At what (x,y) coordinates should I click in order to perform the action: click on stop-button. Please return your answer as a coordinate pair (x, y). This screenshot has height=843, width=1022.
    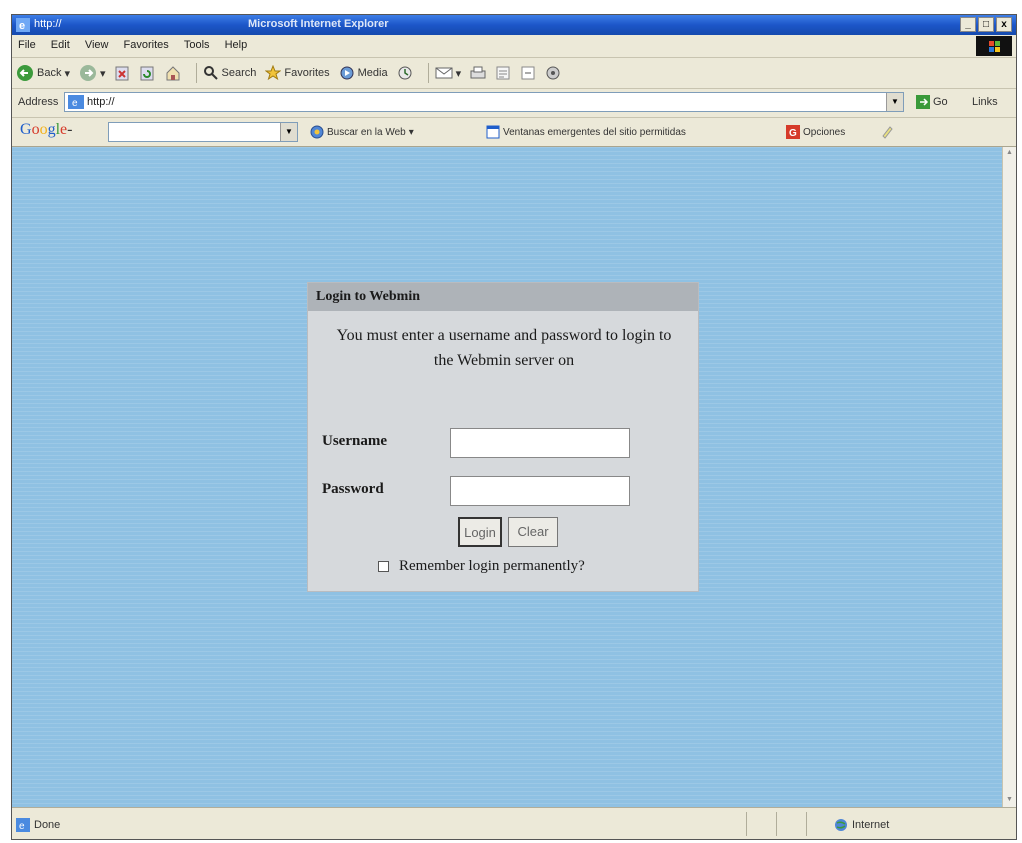
    Looking at the image, I should click on (123, 73).